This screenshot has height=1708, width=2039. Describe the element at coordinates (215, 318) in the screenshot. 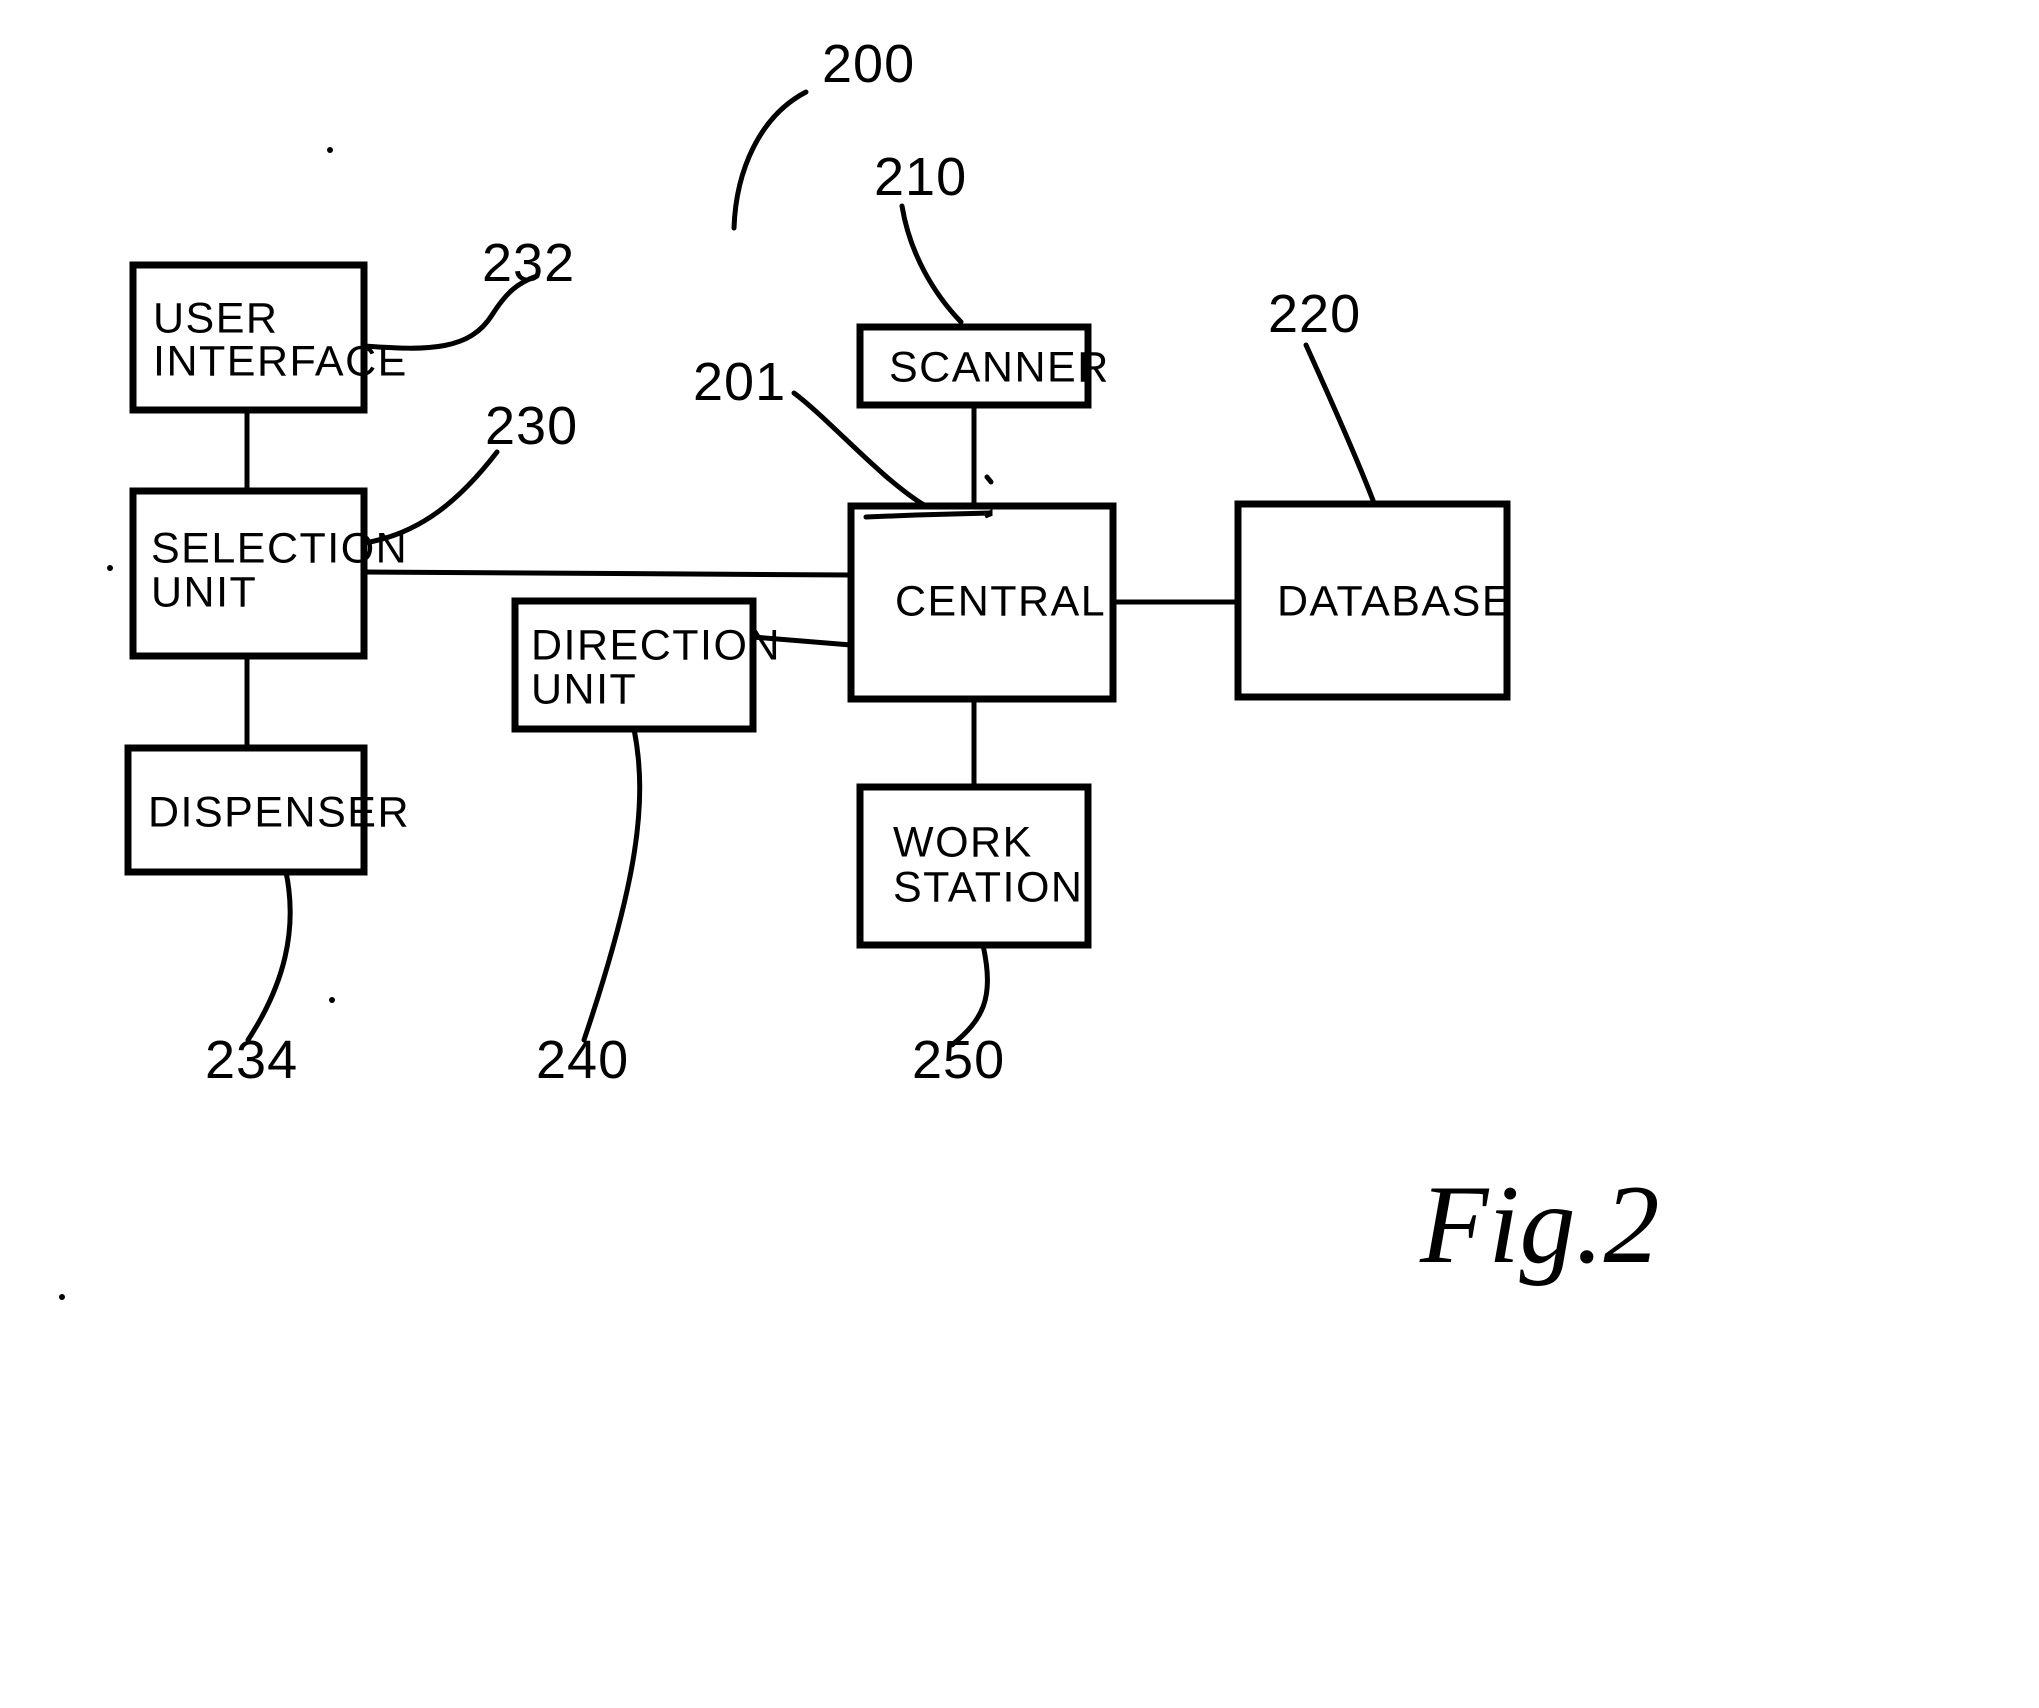

I see `user-interface-label-line1: USER` at that location.